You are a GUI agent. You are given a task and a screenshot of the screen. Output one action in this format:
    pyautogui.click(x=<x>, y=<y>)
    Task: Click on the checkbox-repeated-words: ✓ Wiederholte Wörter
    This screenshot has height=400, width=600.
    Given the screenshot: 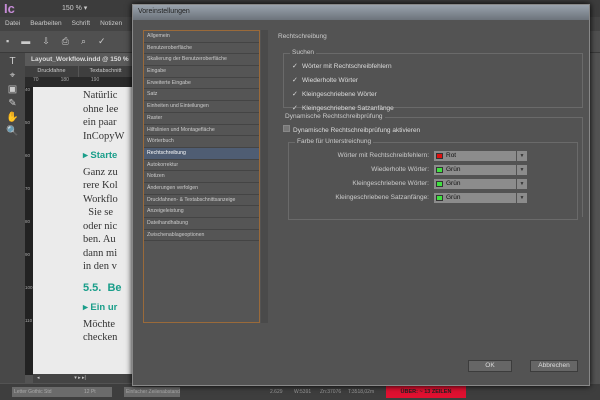 What is the action you would take?
    pyautogui.click(x=325, y=80)
    